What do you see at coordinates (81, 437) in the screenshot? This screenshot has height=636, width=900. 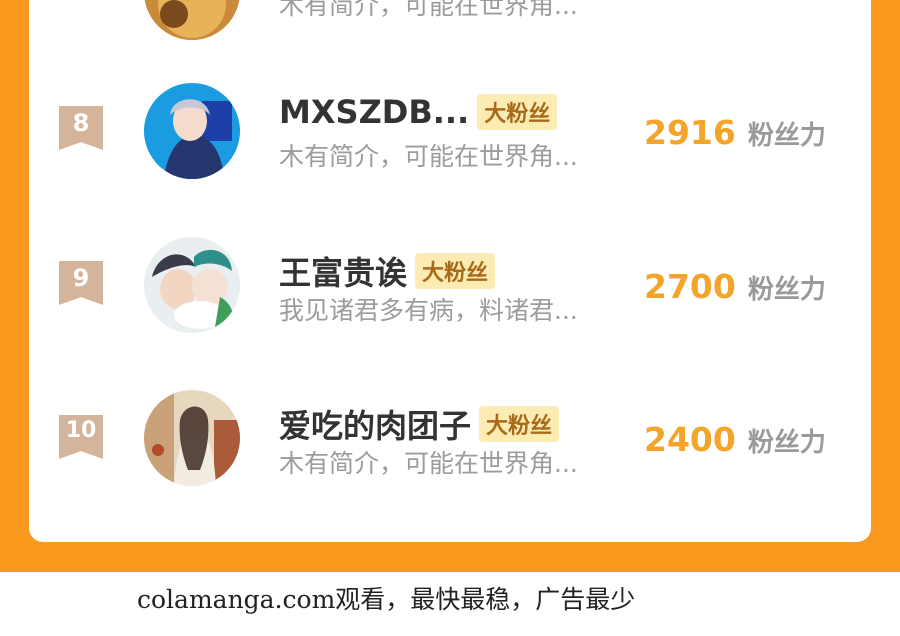 I see `rank-ribbon: 10` at bounding box center [81, 437].